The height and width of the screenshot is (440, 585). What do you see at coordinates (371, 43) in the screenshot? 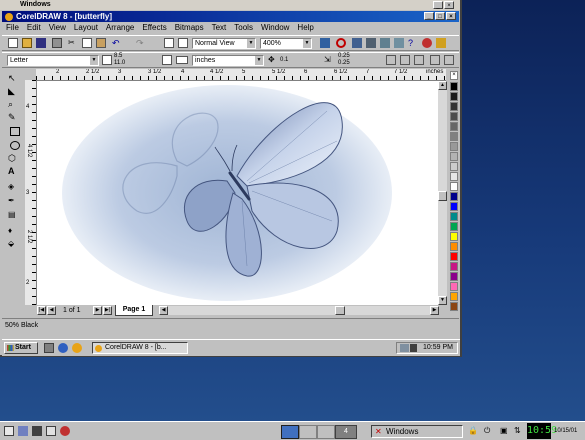
I see `toolbar-icon-b` at bounding box center [371, 43].